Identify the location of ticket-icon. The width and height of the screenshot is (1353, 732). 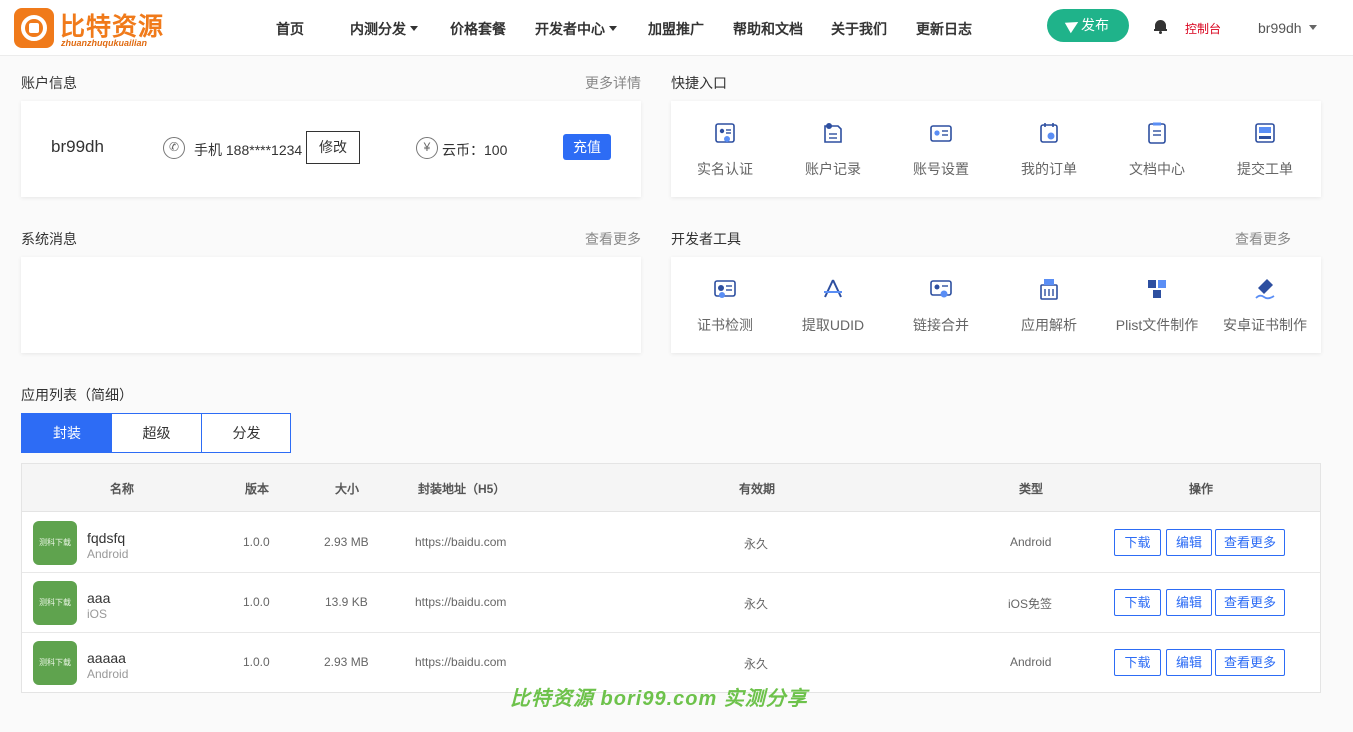
(1265, 133).